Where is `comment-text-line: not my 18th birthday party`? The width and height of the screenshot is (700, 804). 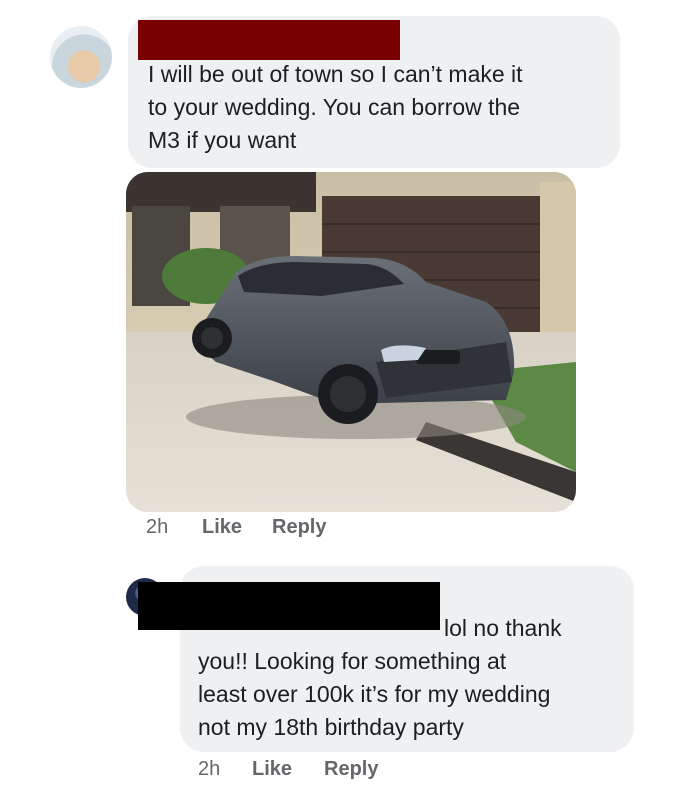
comment-text-line: not my 18th birthday party is located at coordinates (331, 727).